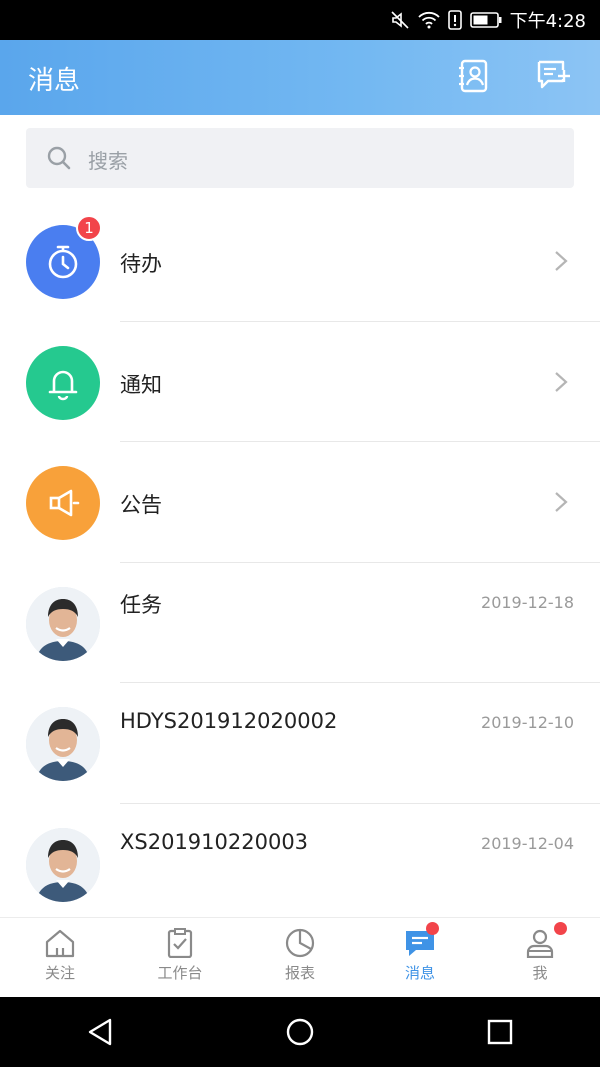 This screenshot has width=600, height=1067. Describe the element at coordinates (108, 161) in the screenshot. I see `search-placeholder: 搜索` at that location.